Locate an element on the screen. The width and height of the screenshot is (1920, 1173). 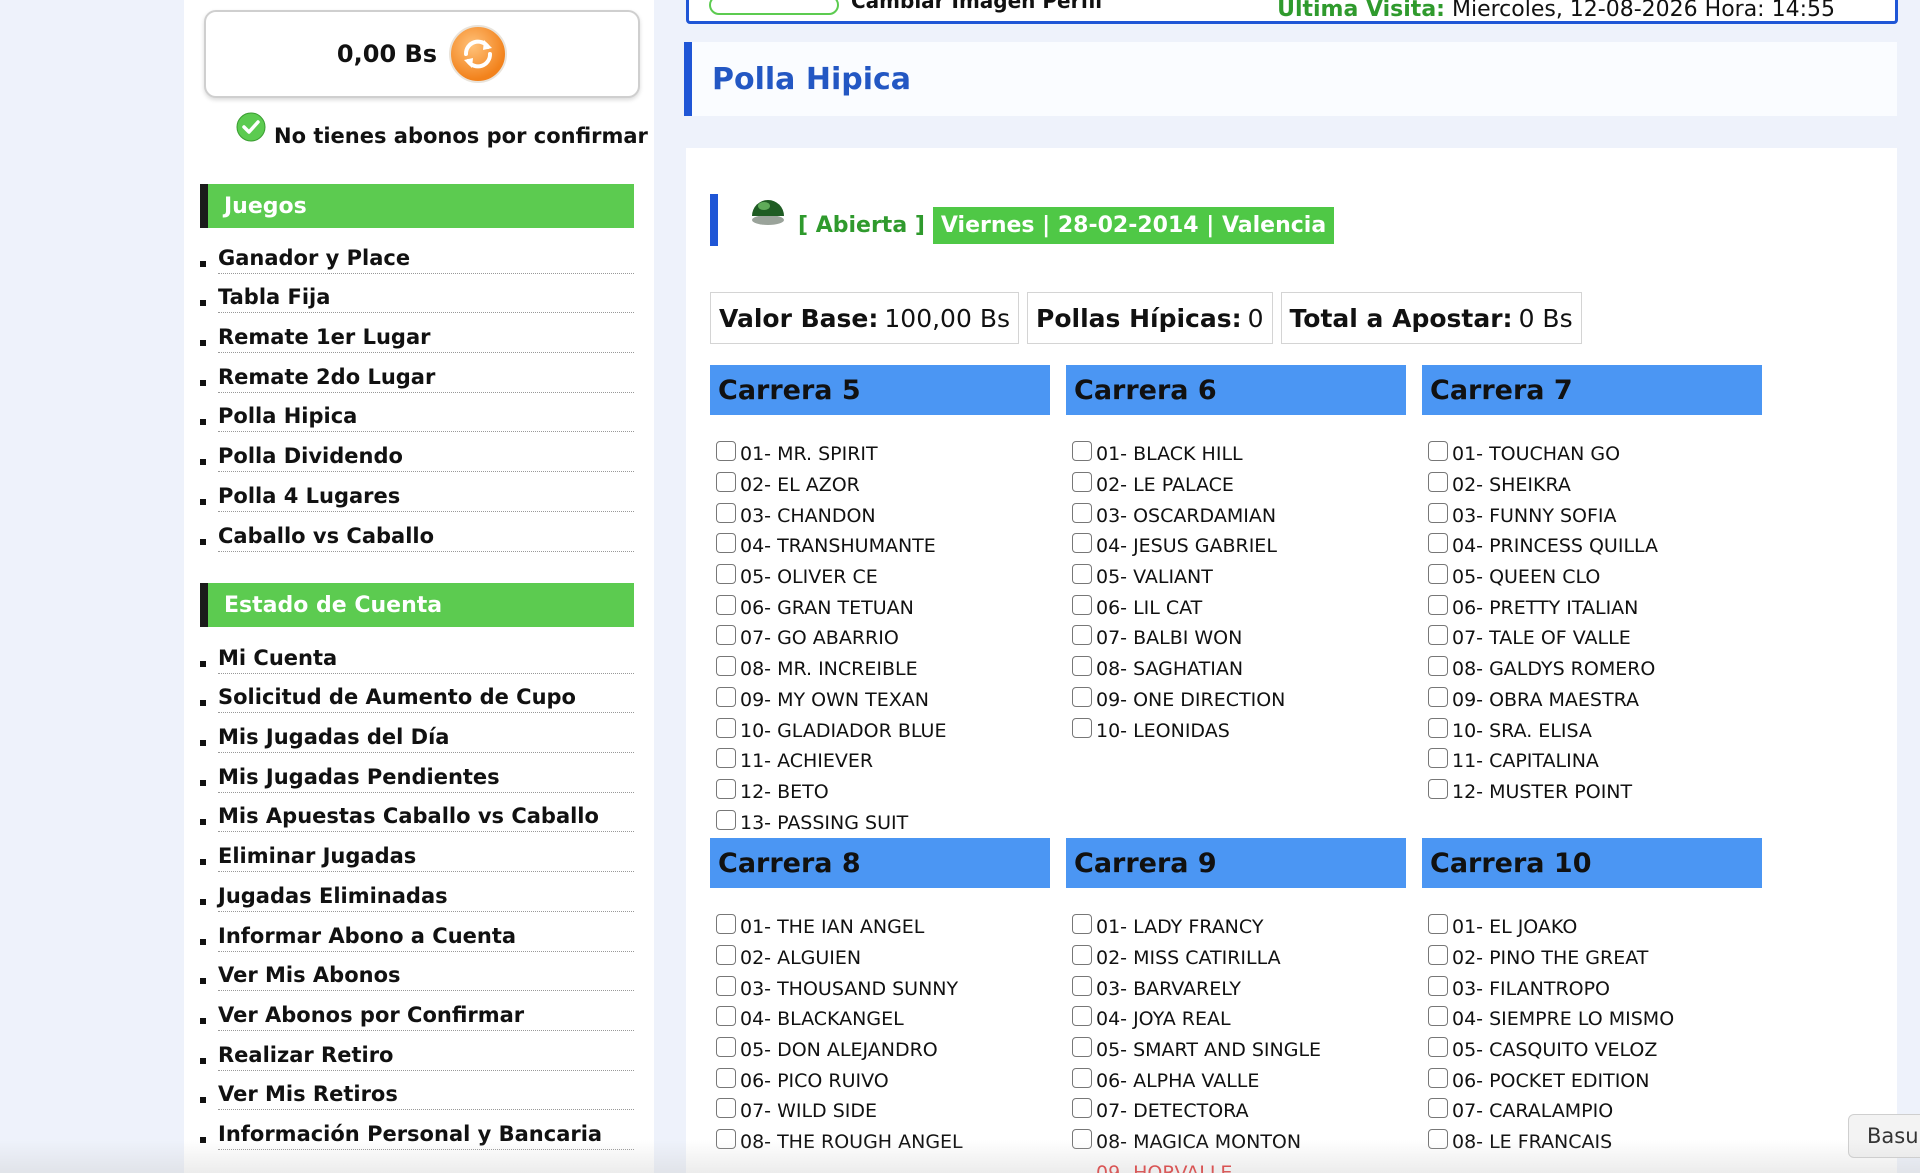
horse-option: 03- FILANTROPO is located at coordinates (1595, 988).